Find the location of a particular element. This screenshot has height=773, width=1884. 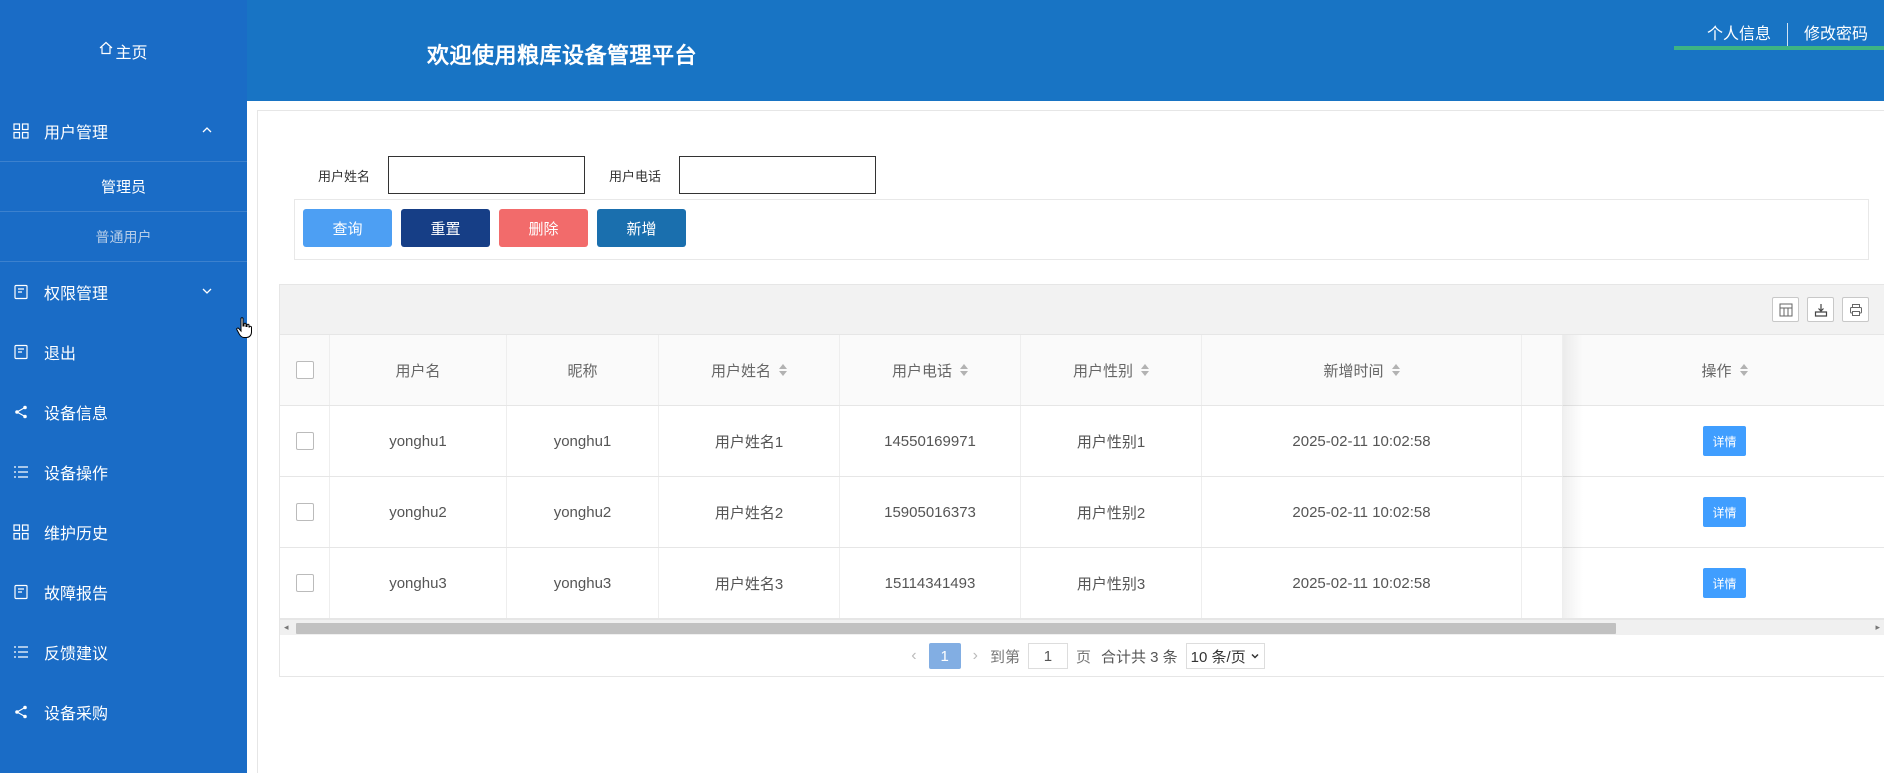

column-header-action: 操作 is located at coordinates (1723, 370).